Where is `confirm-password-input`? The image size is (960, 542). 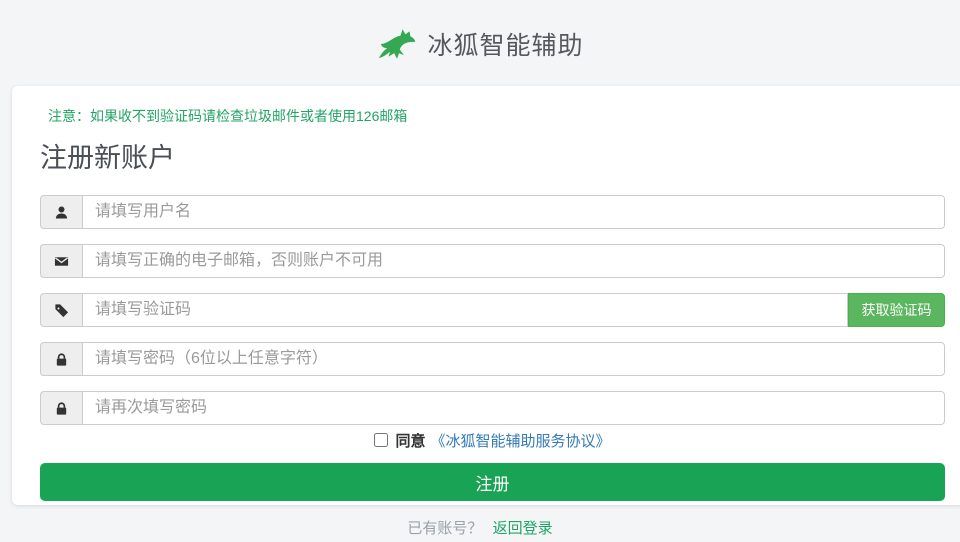
confirm-password-input is located at coordinates (513, 408).